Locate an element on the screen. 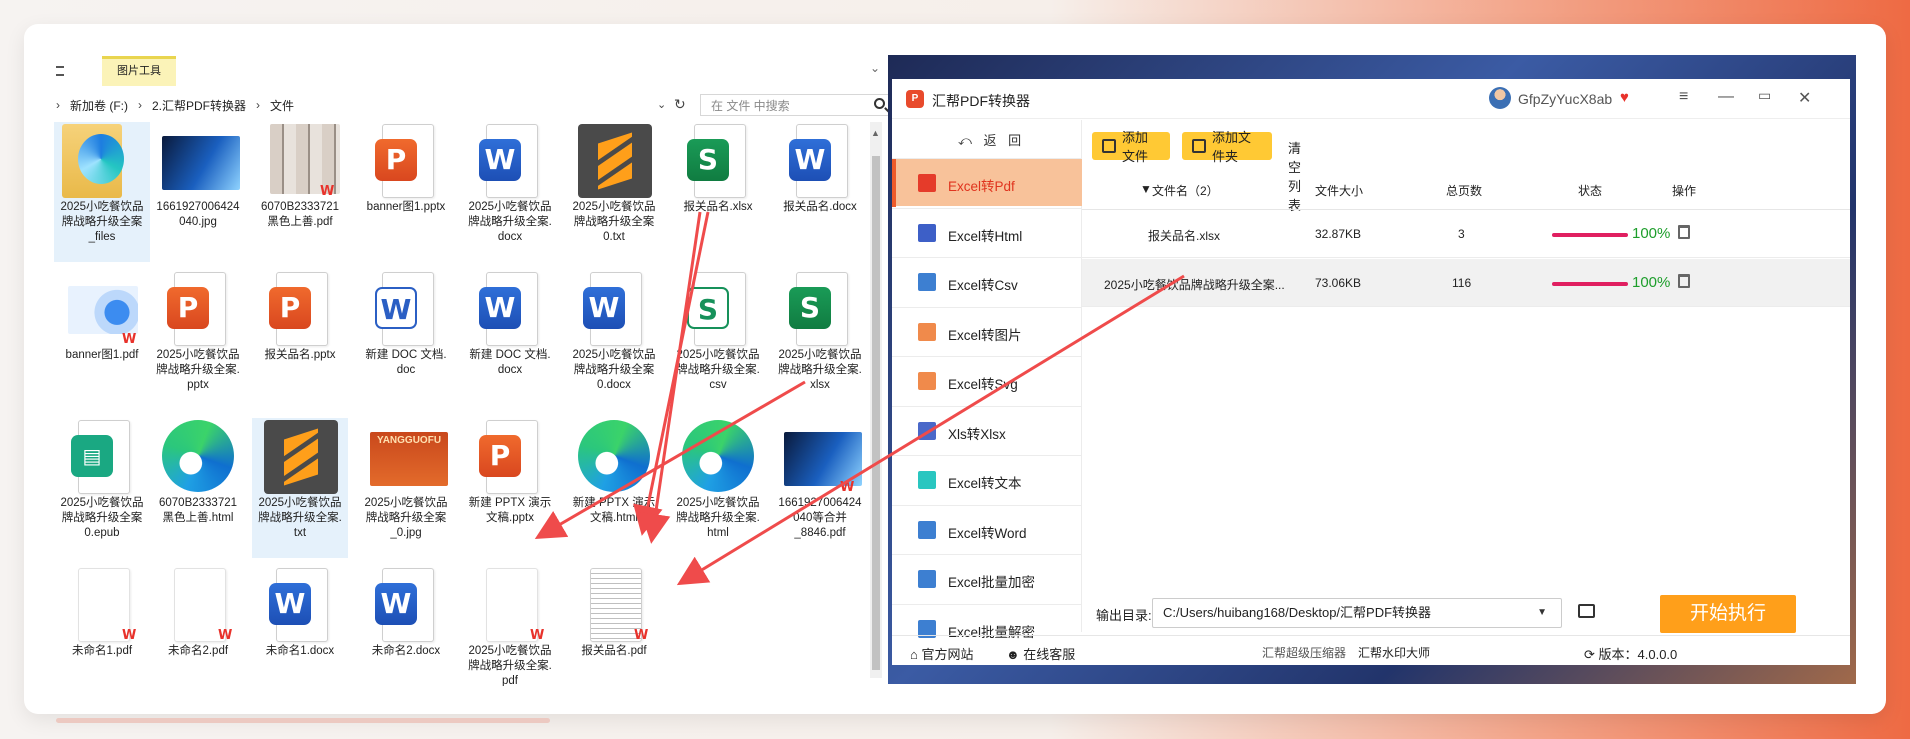  row-pages: 116 is located at coordinates (1462, 283).